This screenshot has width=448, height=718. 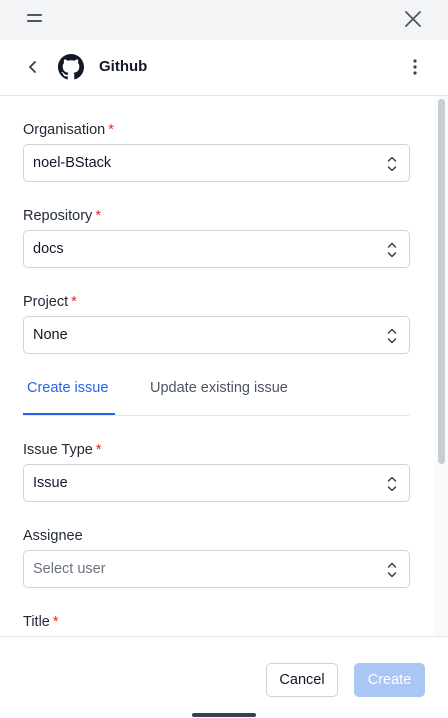 What do you see at coordinates (224, 715) in the screenshot?
I see `home-indicator` at bounding box center [224, 715].